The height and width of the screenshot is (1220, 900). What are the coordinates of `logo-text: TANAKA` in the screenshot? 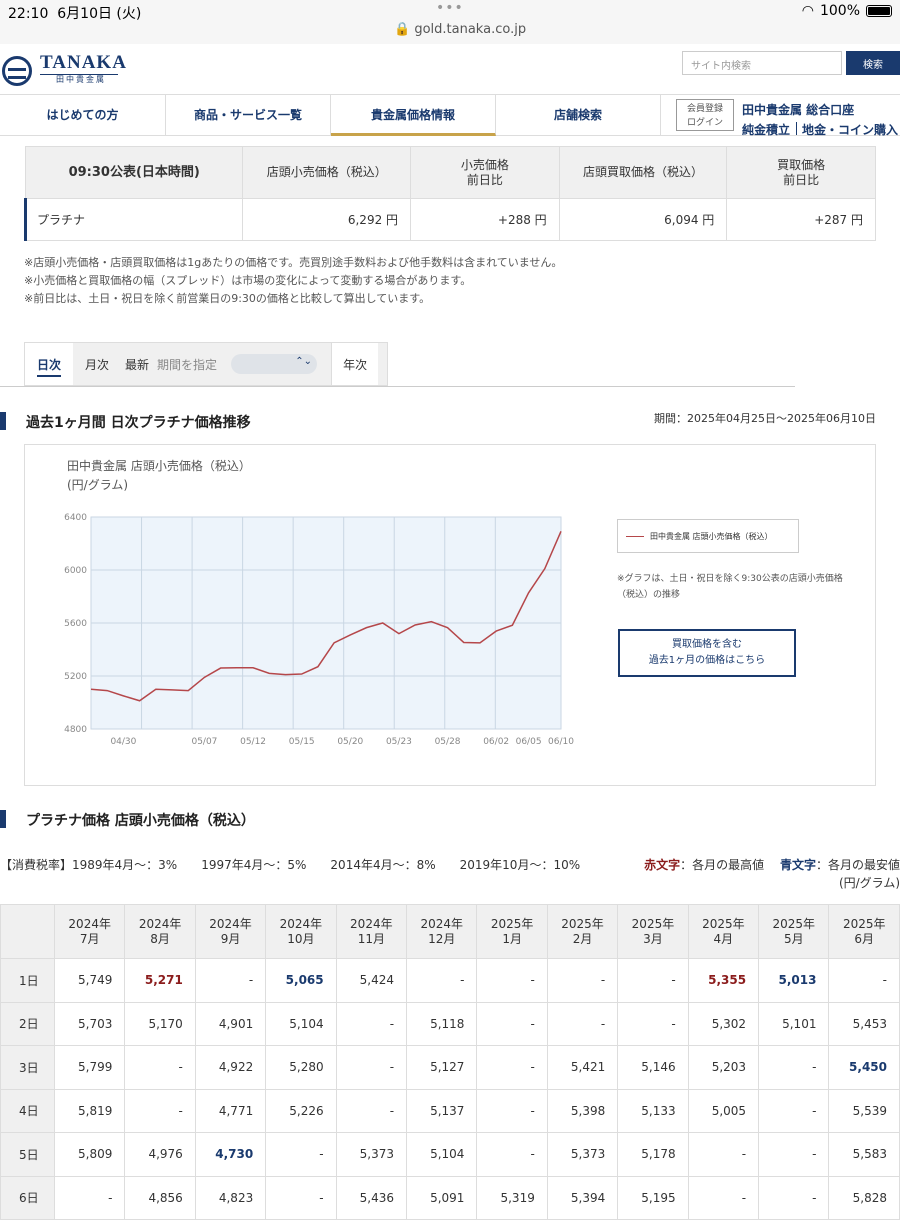 It's located at (83, 63).